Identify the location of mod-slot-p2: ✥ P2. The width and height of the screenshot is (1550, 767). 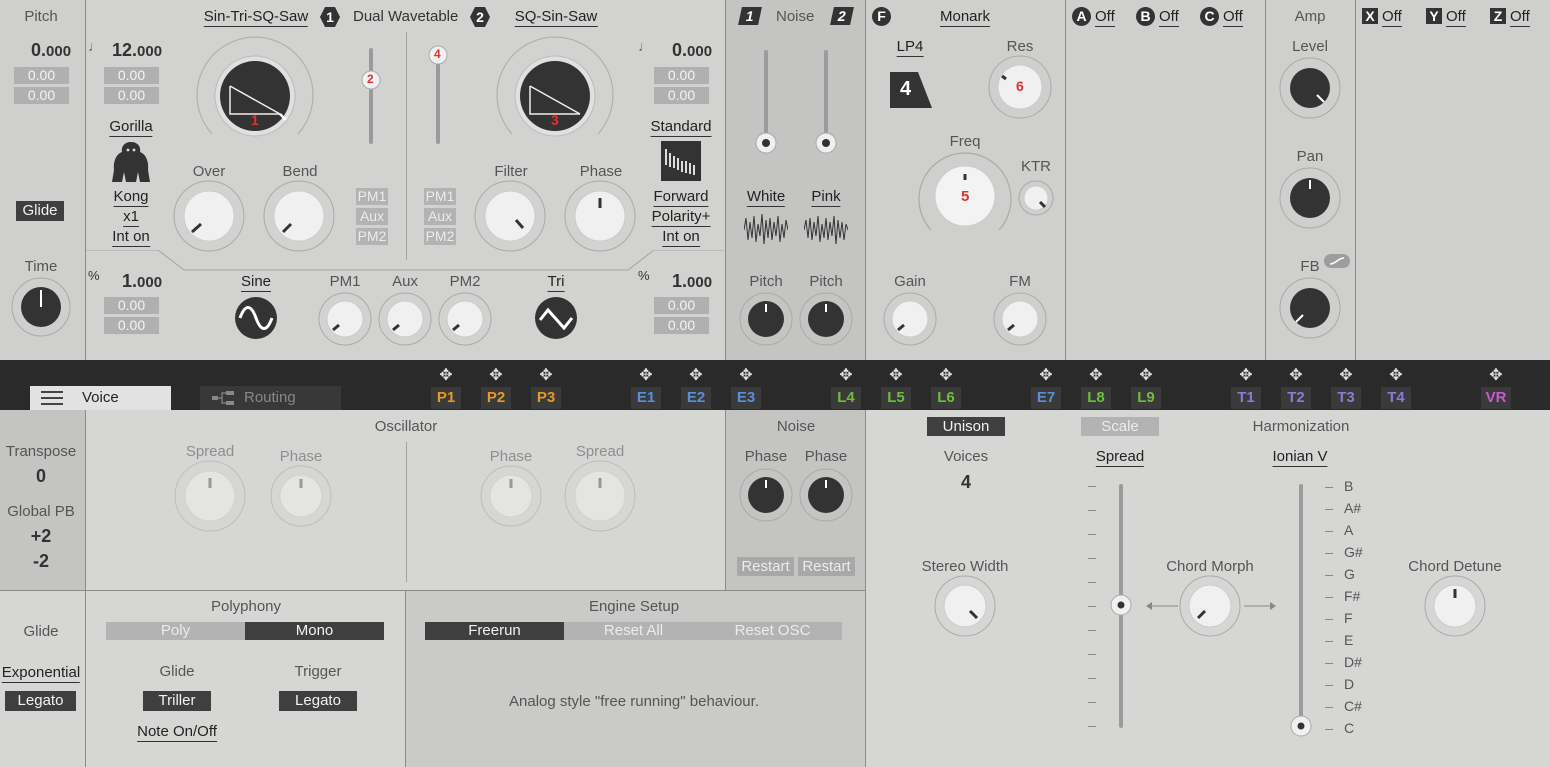
(496, 386).